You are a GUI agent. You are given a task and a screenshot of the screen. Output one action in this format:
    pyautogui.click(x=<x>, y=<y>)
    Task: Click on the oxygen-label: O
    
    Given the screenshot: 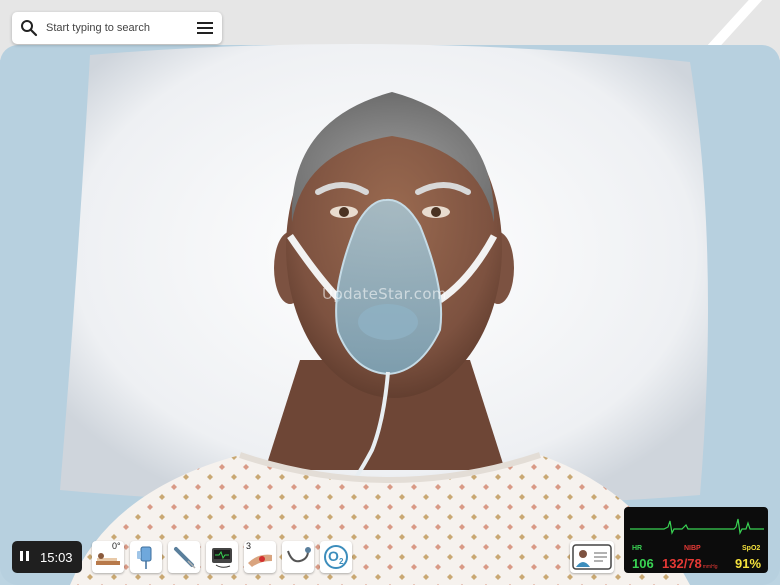 What is the action you would take?
    pyautogui.click(x=333, y=556)
    